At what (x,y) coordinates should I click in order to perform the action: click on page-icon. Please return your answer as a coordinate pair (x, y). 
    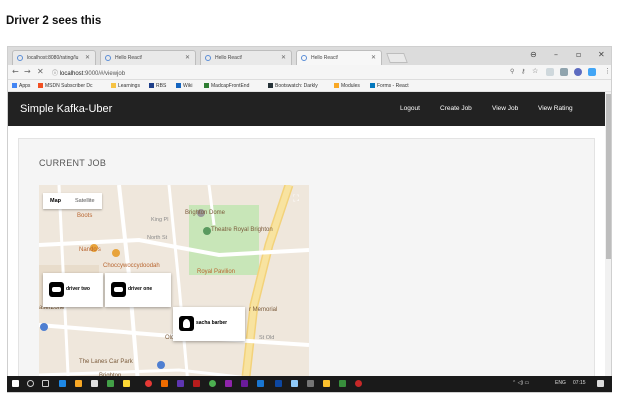
    Looking at the image, I should click on (20, 58).